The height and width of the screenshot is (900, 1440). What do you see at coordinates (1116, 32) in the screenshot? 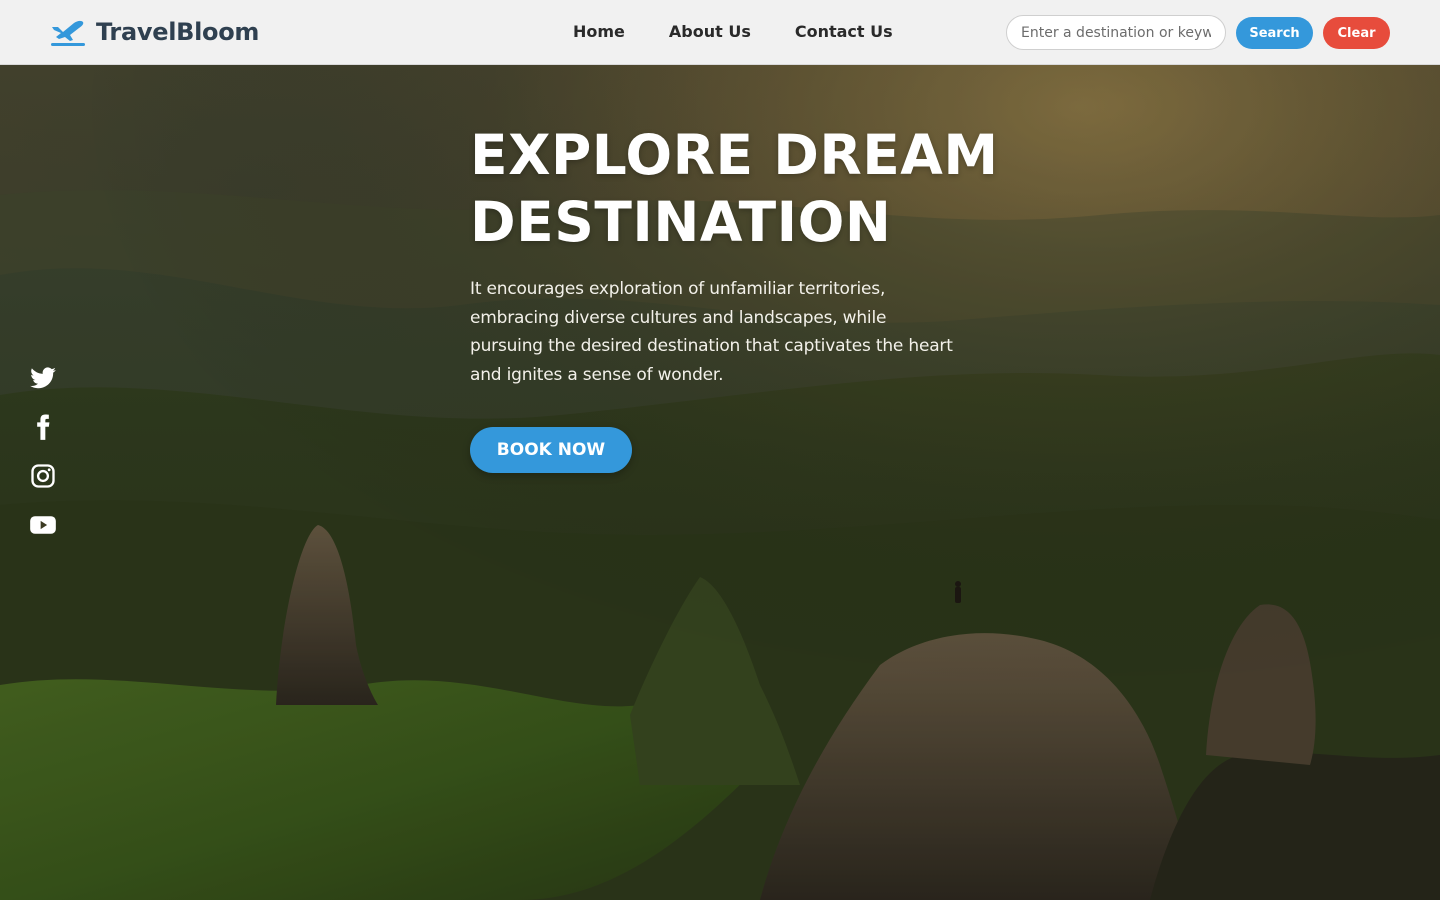
I see `search-input` at bounding box center [1116, 32].